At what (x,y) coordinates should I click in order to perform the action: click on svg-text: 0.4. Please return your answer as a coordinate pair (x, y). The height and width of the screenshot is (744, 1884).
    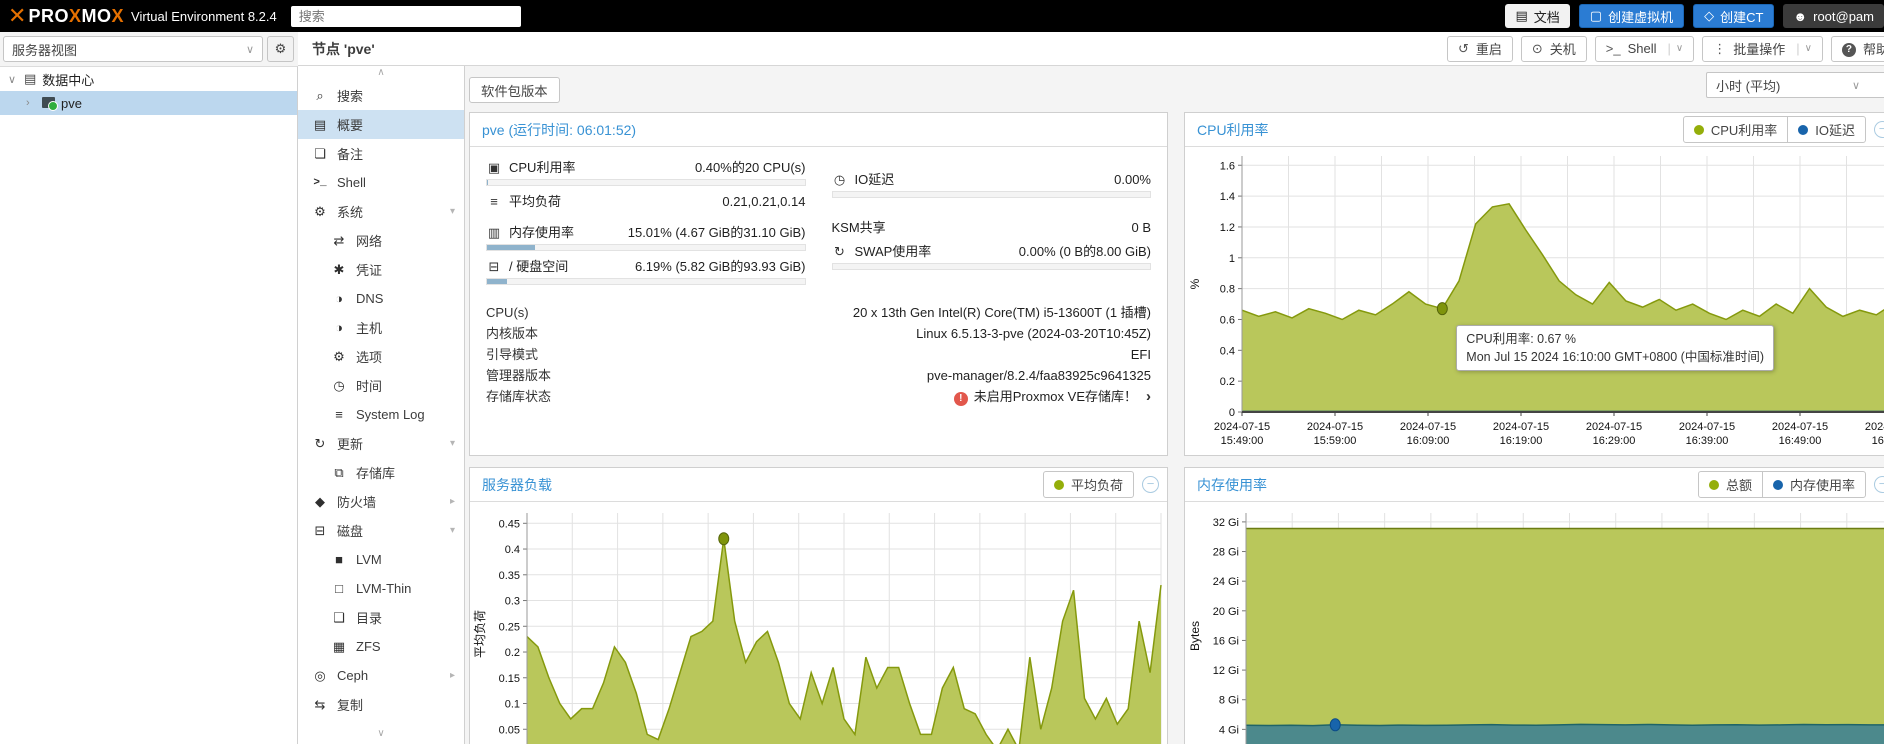
    Looking at the image, I should click on (1227, 351).